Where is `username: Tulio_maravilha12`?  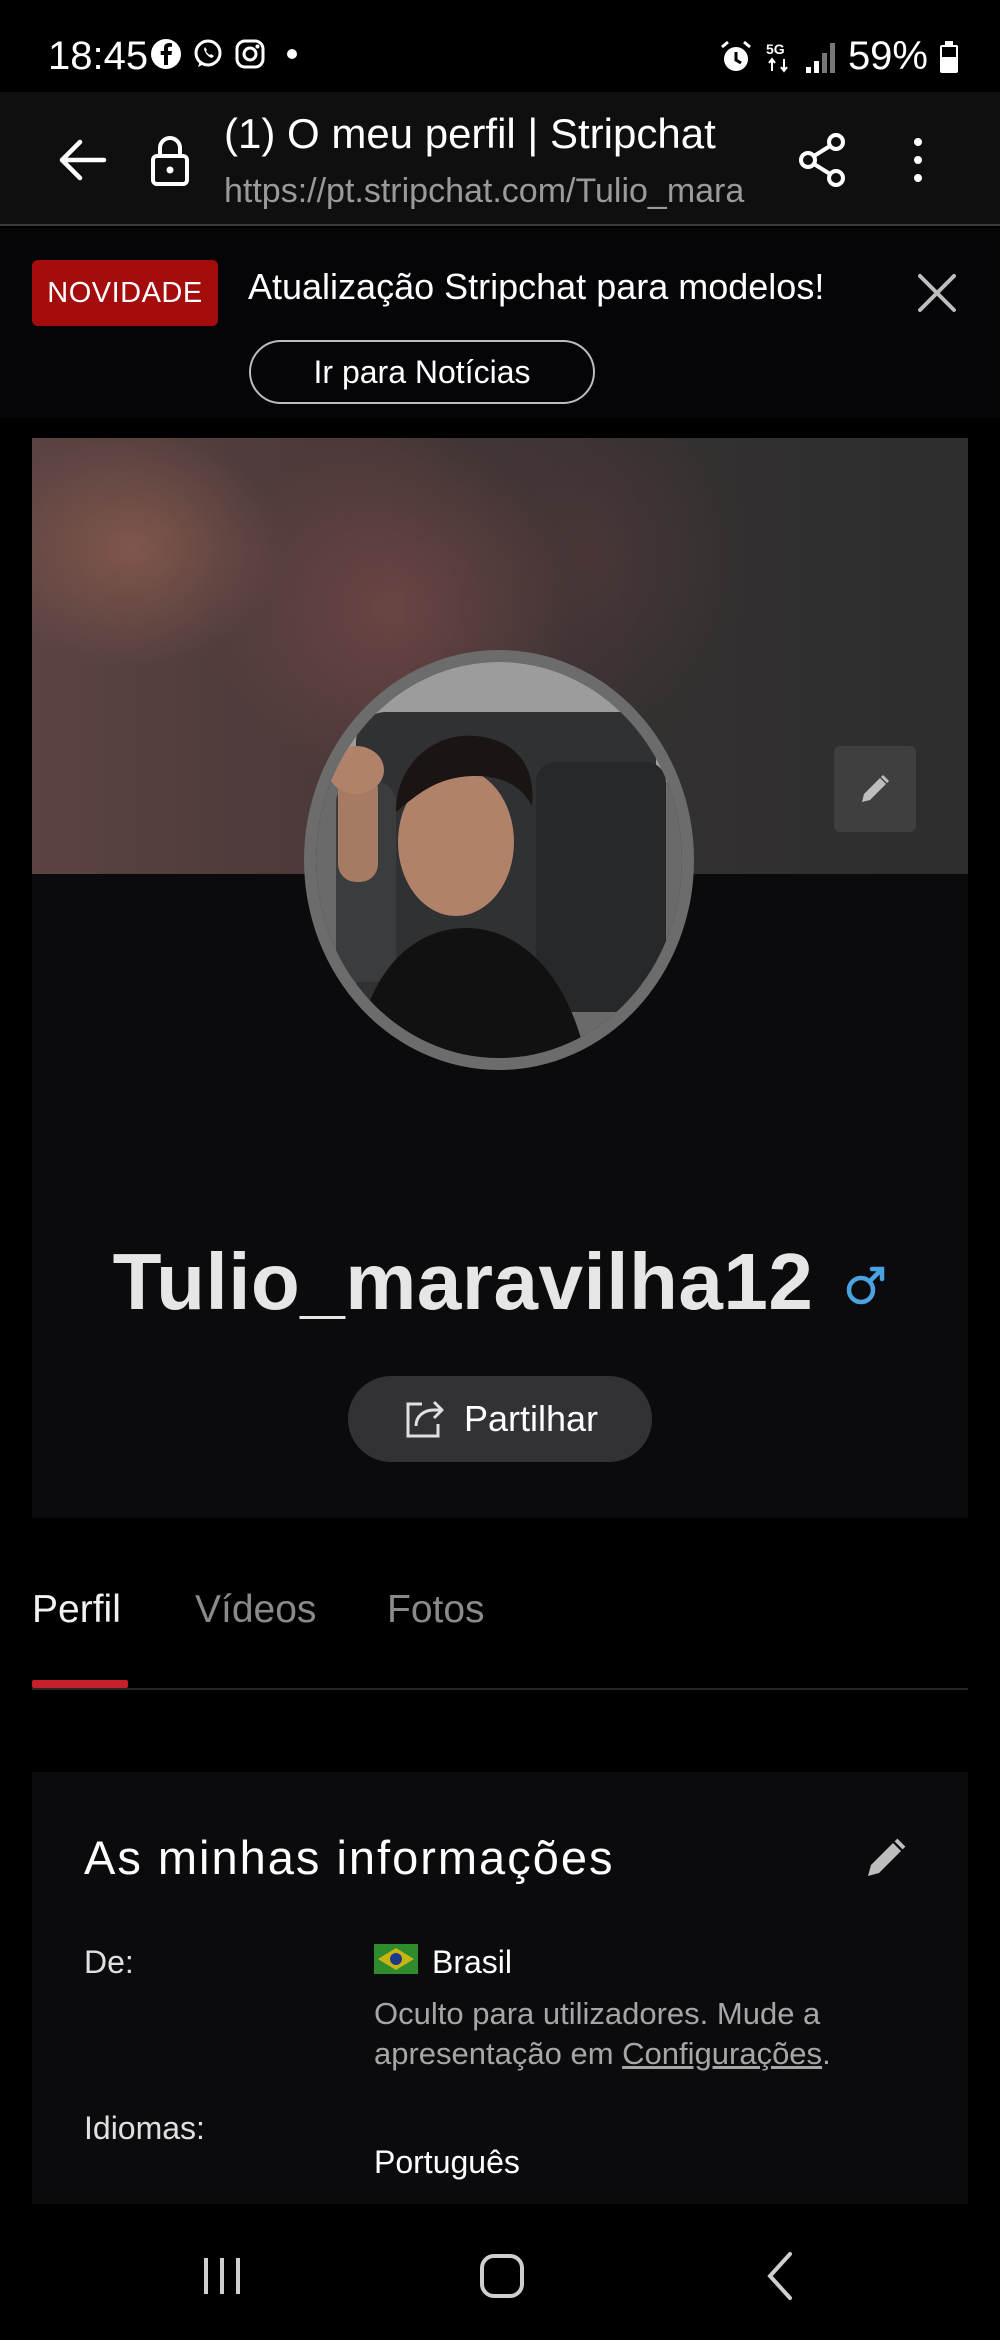 username: Tulio_maravilha12 is located at coordinates (463, 1281).